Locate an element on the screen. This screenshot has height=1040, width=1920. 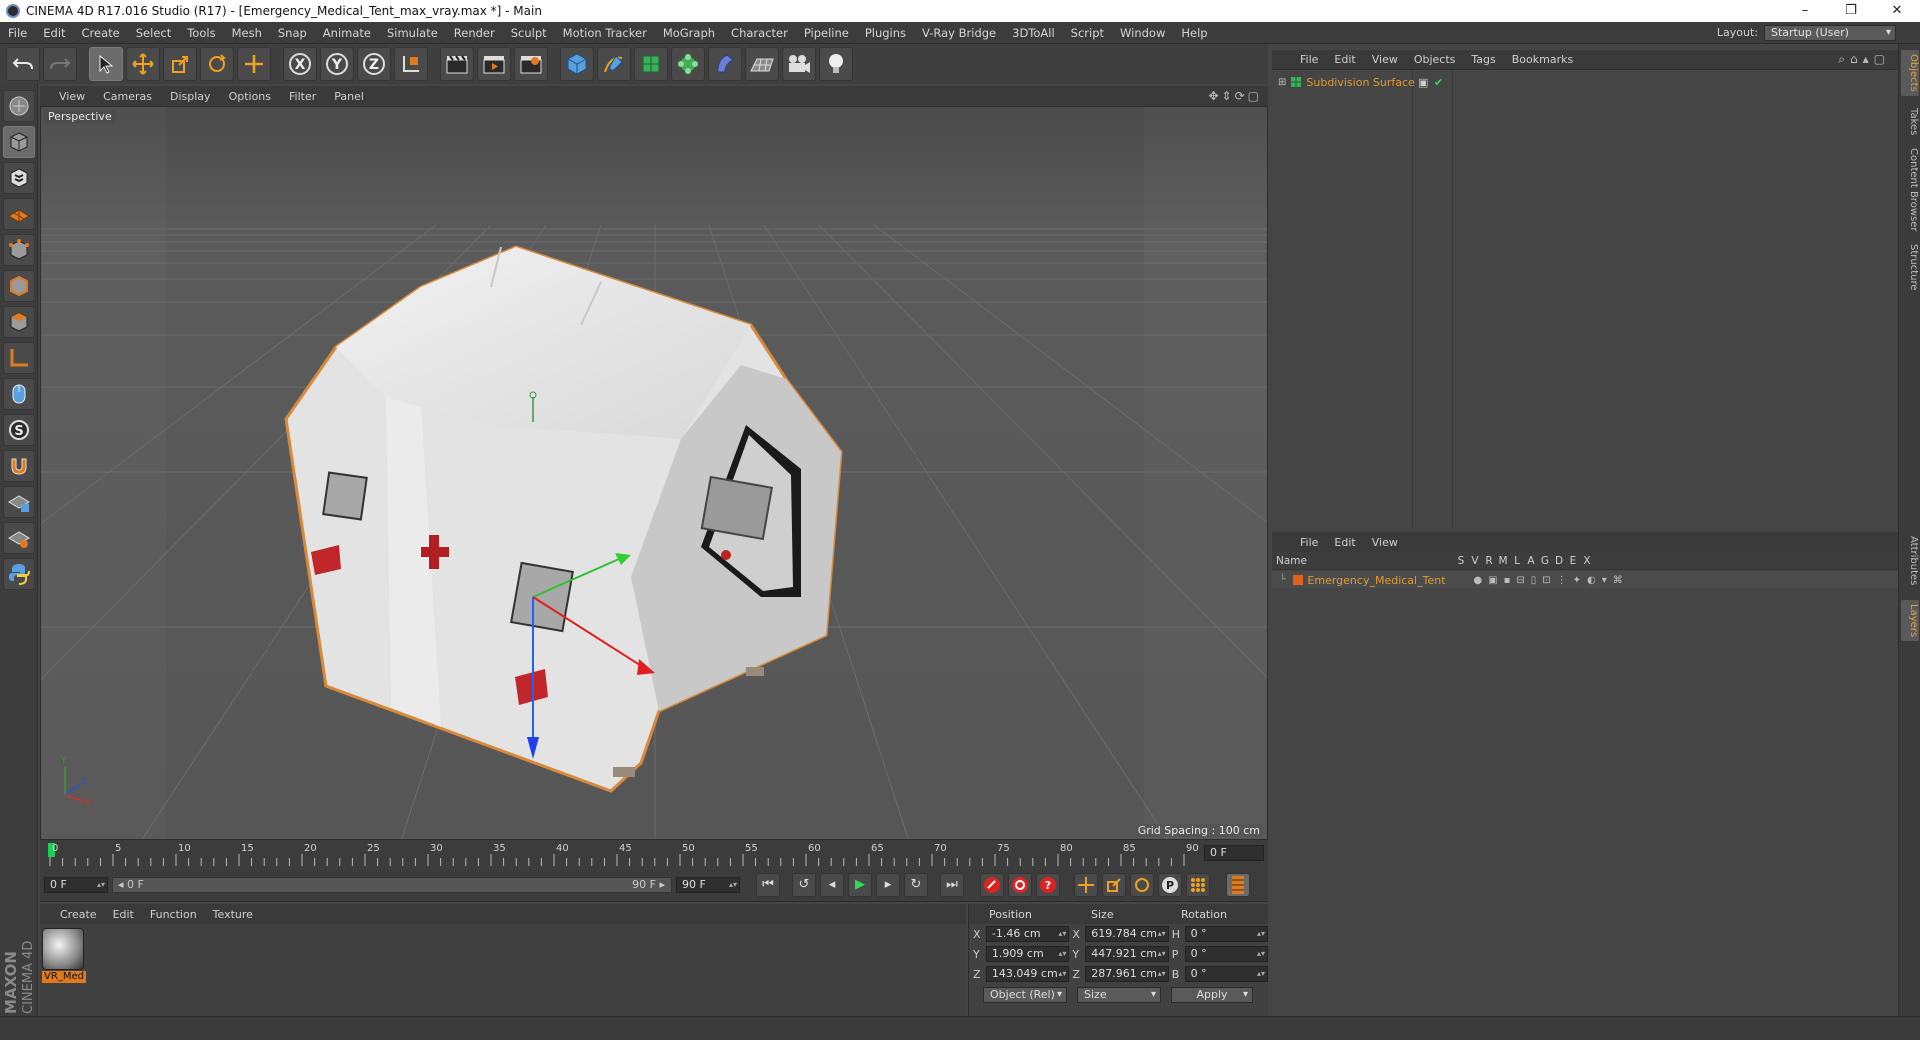
tab-objects: Objects is located at coordinates (1910, 73).